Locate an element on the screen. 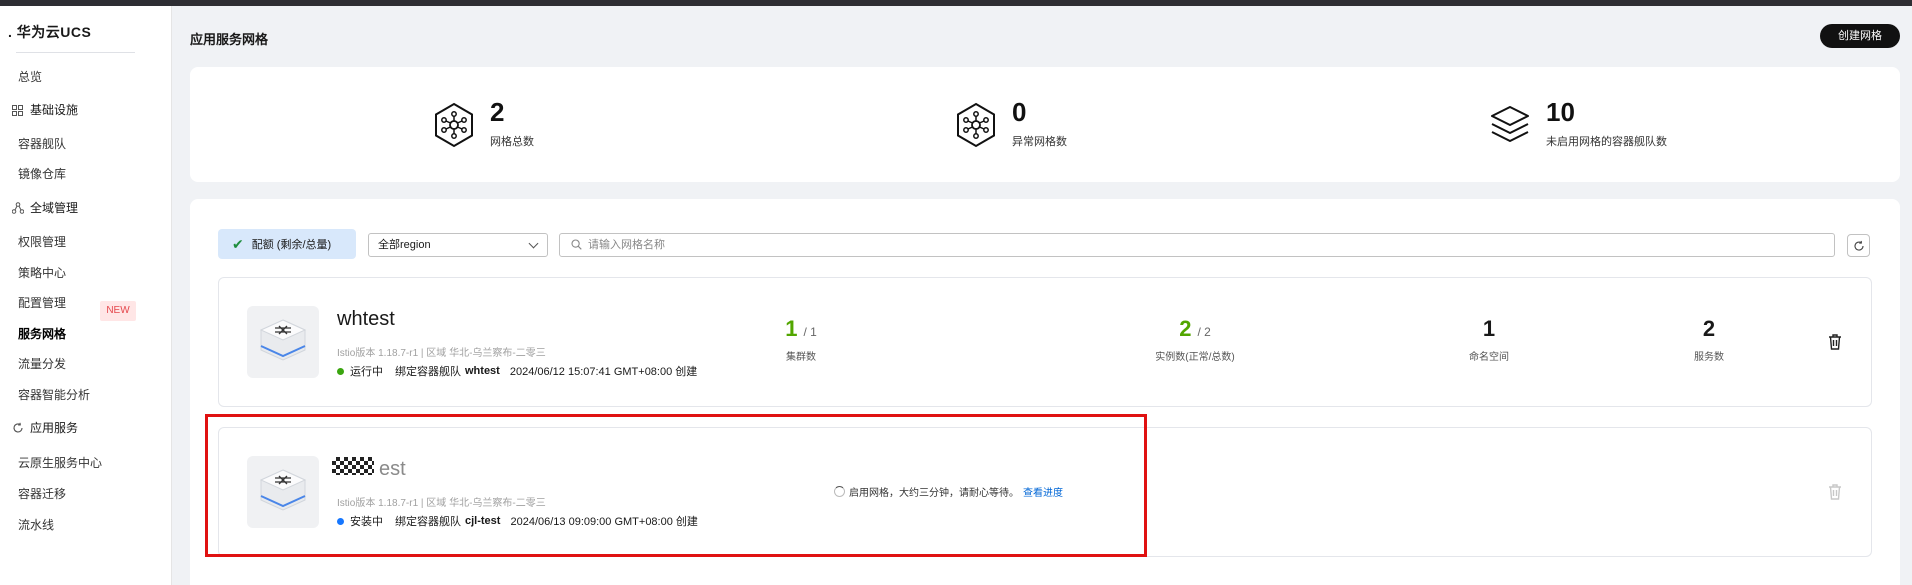 The height and width of the screenshot is (585, 1912). sidebar-item-policy: 策略中心 is located at coordinates (42, 273).